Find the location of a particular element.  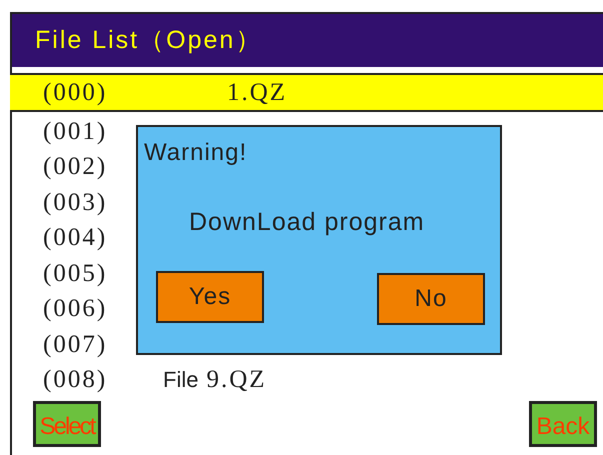

dialog-title: Warning! is located at coordinates (196, 153).